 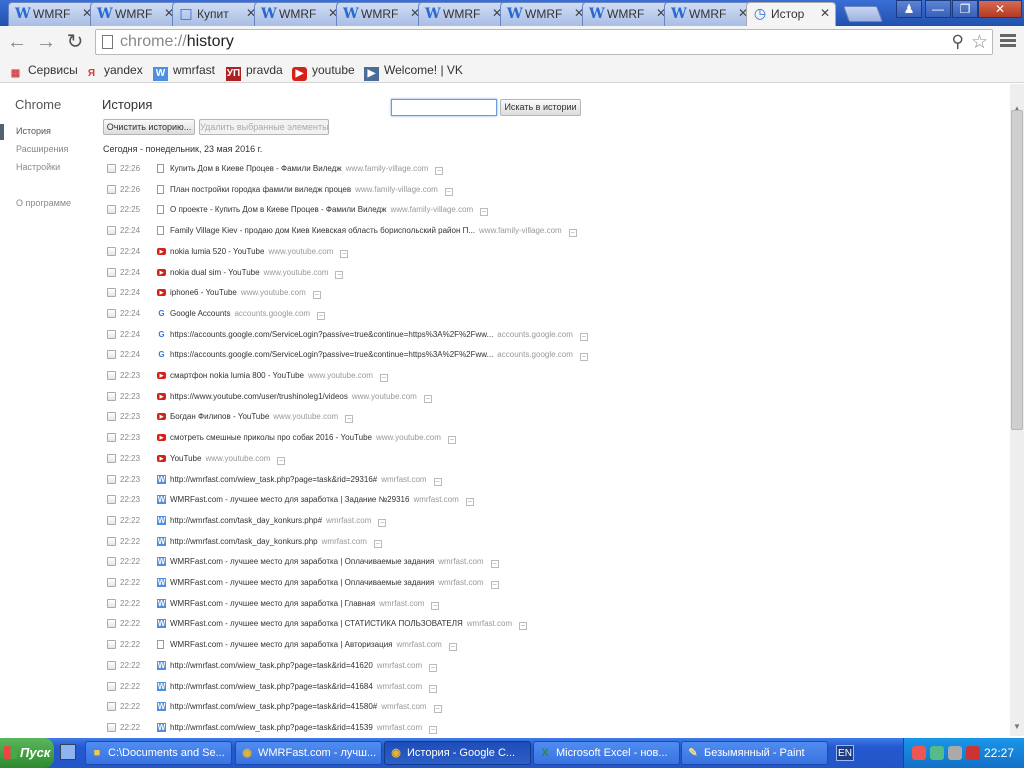 I want to click on sidebar-item-about: О программе, so click(x=43, y=203).